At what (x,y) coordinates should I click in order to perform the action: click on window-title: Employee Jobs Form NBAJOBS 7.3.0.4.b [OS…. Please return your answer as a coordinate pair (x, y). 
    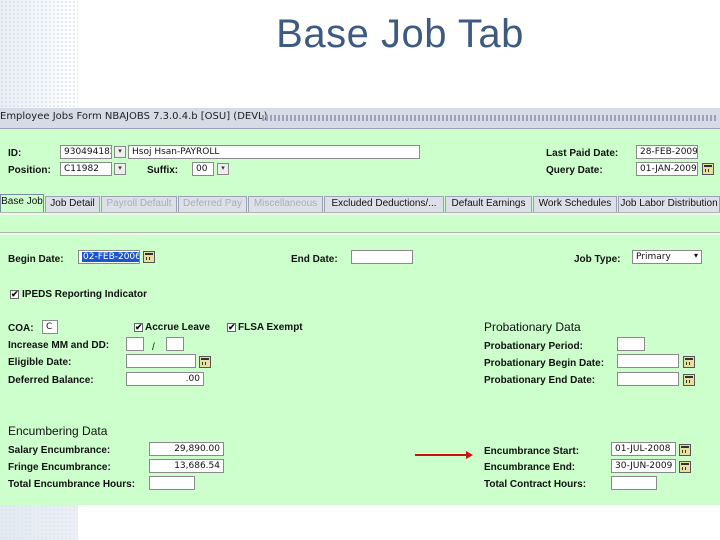
    Looking at the image, I should click on (134, 116).